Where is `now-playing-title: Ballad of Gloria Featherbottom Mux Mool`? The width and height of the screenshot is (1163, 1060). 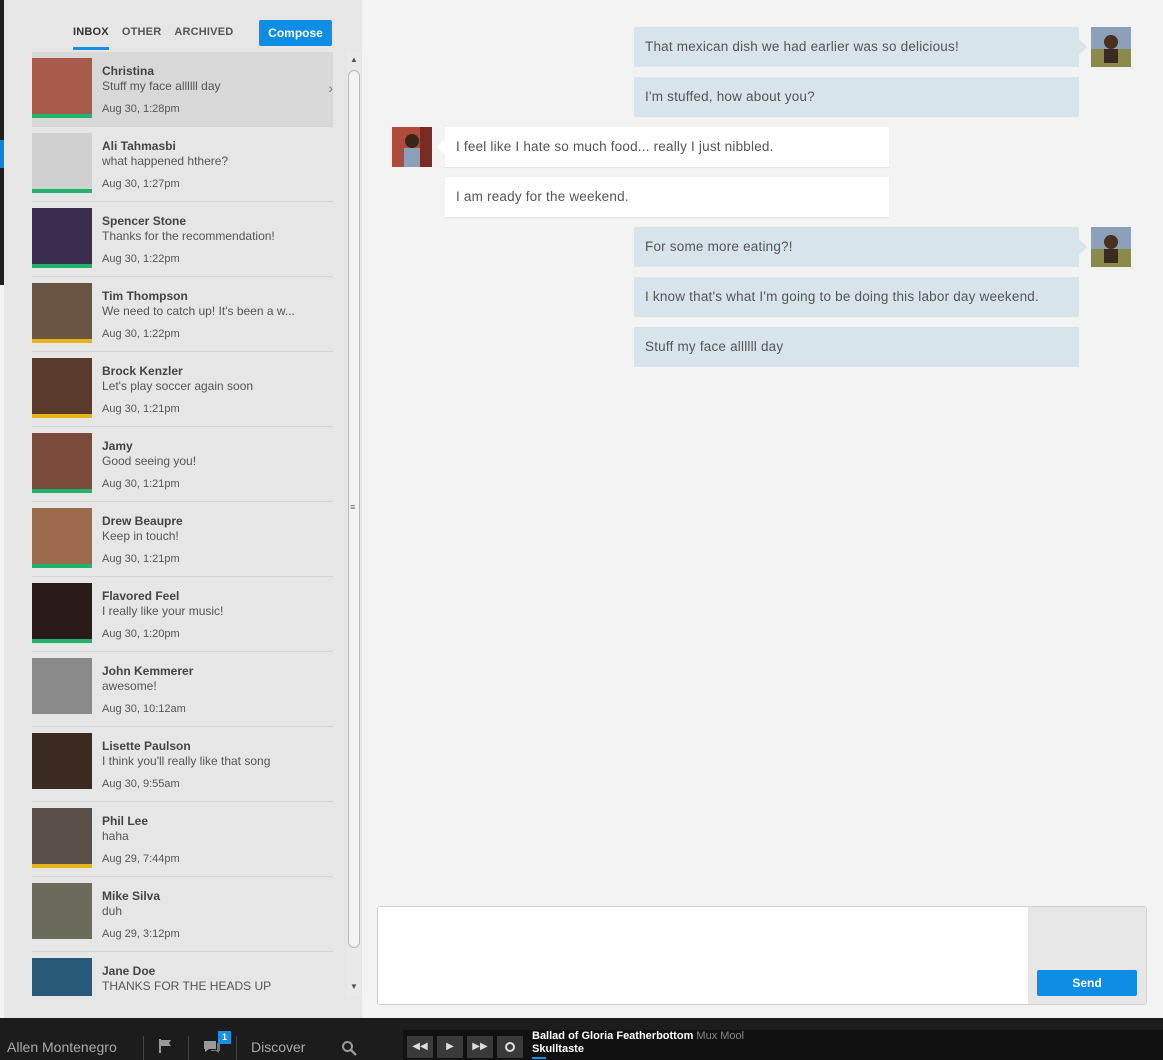
now-playing-title: Ballad of Gloria Featherbottom Mux Mool is located at coordinates (638, 1036).